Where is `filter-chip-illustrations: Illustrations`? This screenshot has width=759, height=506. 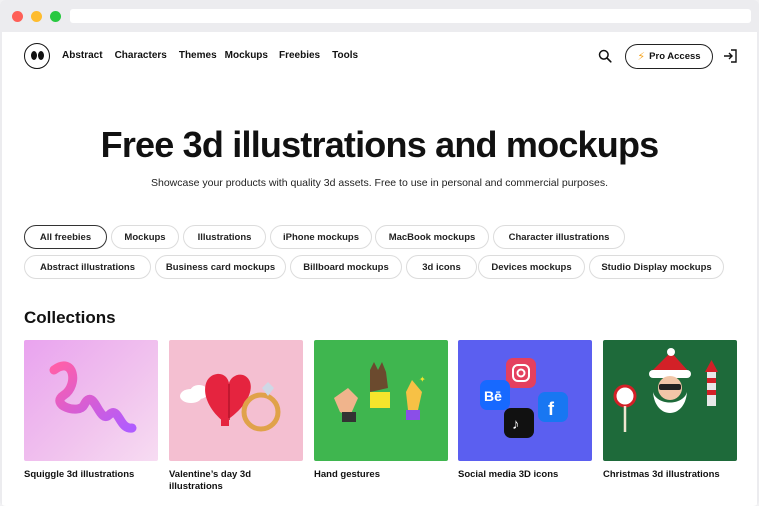
filter-chip-illustrations: Illustrations is located at coordinates (224, 237).